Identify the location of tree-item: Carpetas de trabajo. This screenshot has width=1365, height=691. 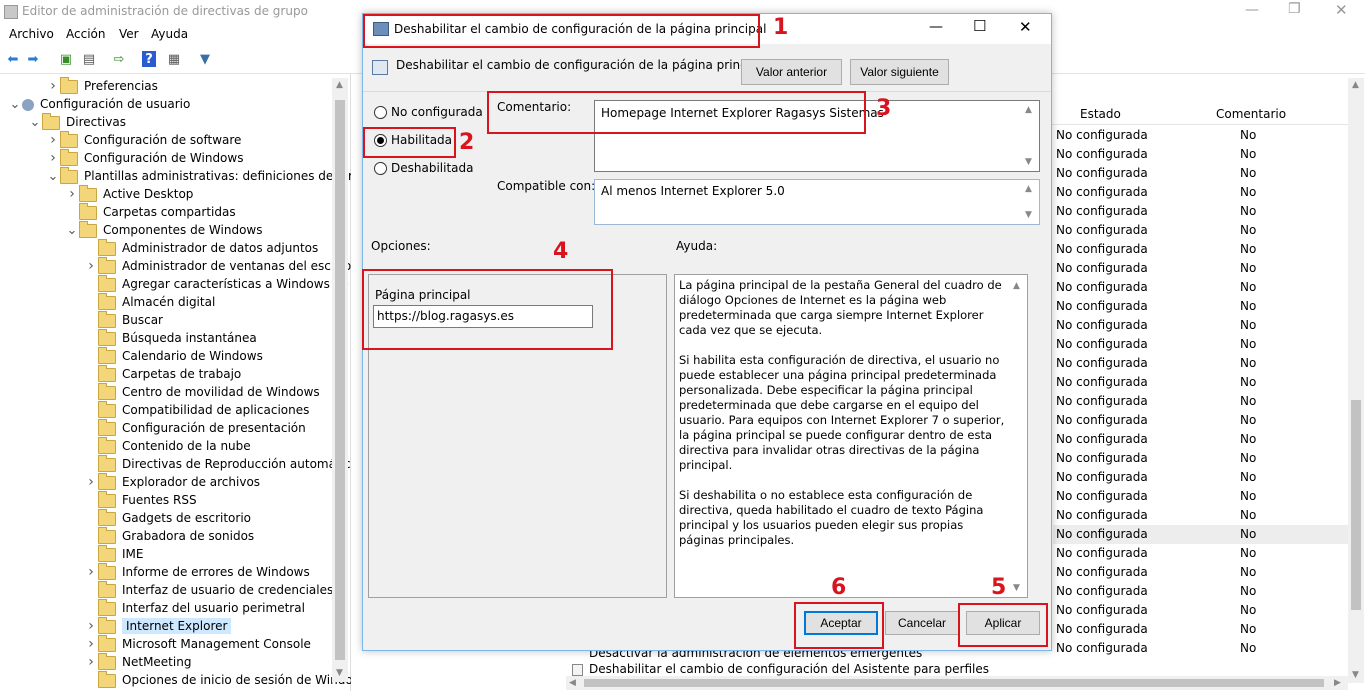
(162, 373).